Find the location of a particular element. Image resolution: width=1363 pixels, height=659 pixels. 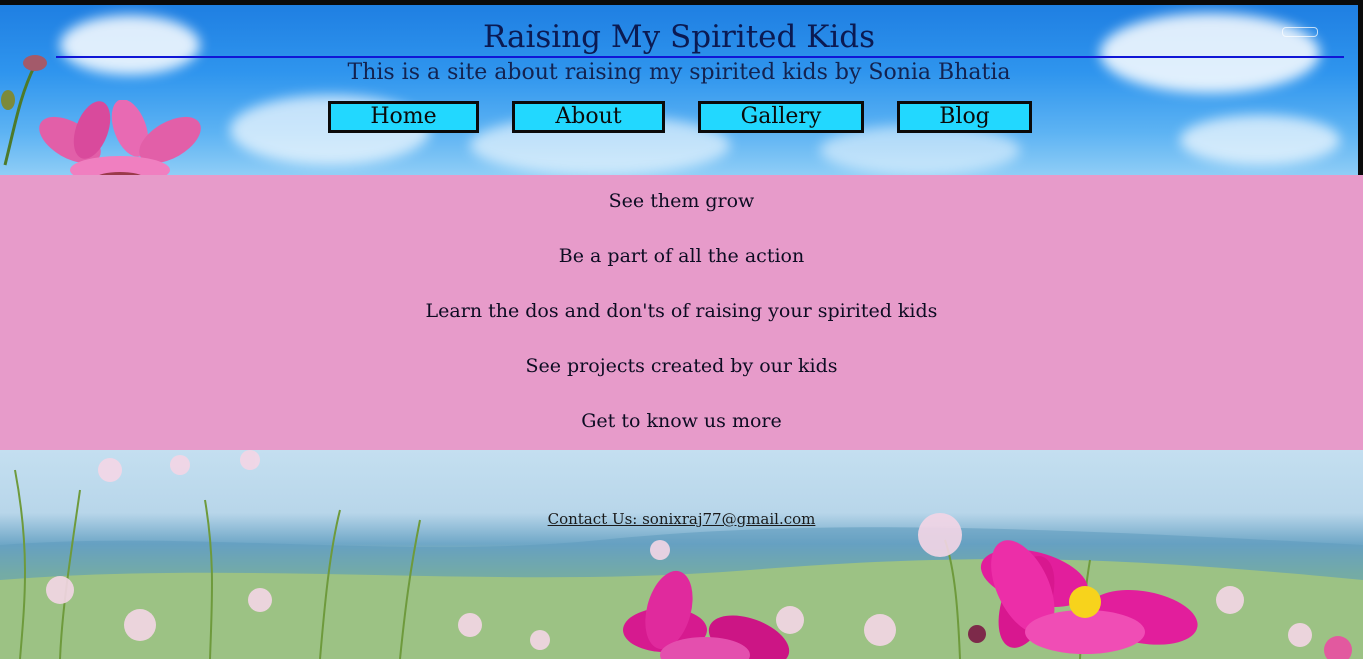

main-nav: Home About Gallery Blog is located at coordinates (679, 119).